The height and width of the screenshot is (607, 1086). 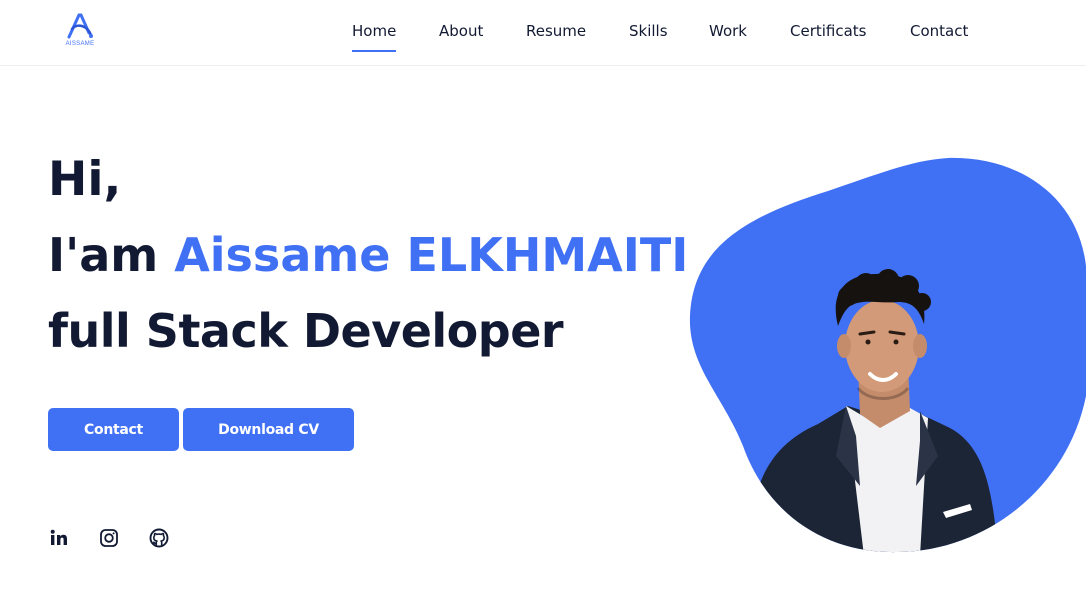 I want to click on nav-work: Work, so click(x=728, y=31).